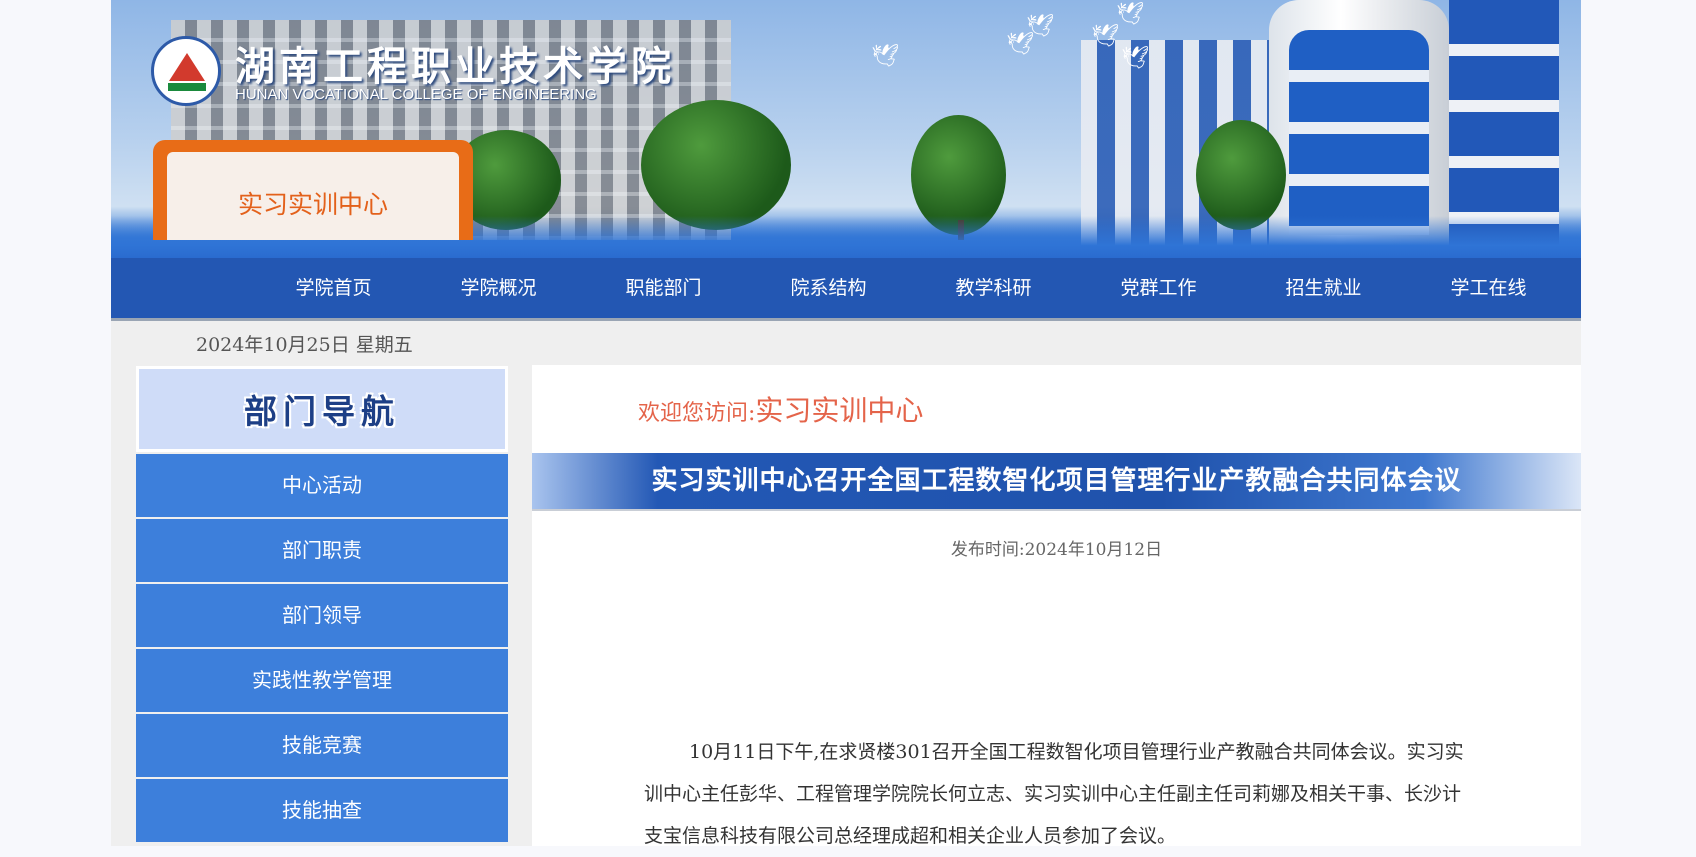 Image resolution: width=1696 pixels, height=857 pixels. I want to click on publish-time: 发布时间:2024年10月12日, so click(1056, 550).